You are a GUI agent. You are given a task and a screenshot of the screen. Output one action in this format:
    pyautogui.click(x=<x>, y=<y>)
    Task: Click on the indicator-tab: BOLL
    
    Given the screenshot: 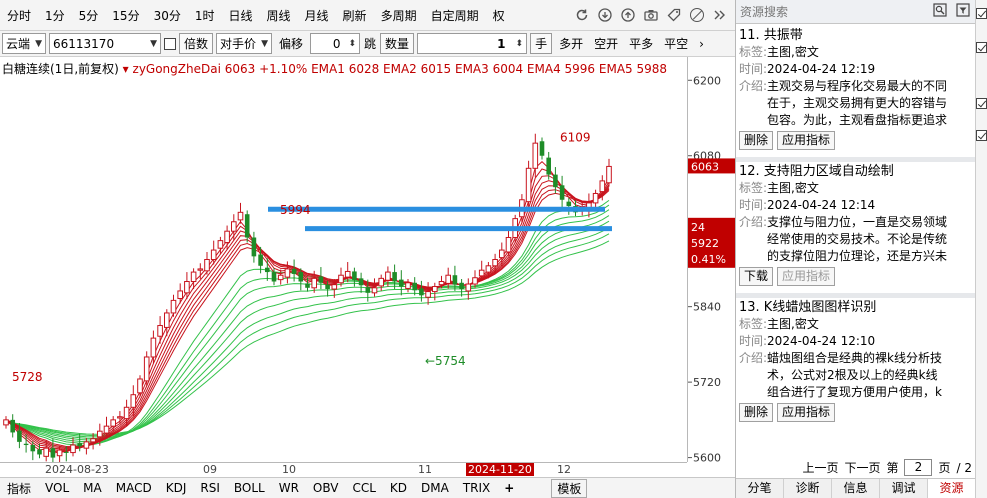 What is the action you would take?
    pyautogui.click(x=249, y=488)
    